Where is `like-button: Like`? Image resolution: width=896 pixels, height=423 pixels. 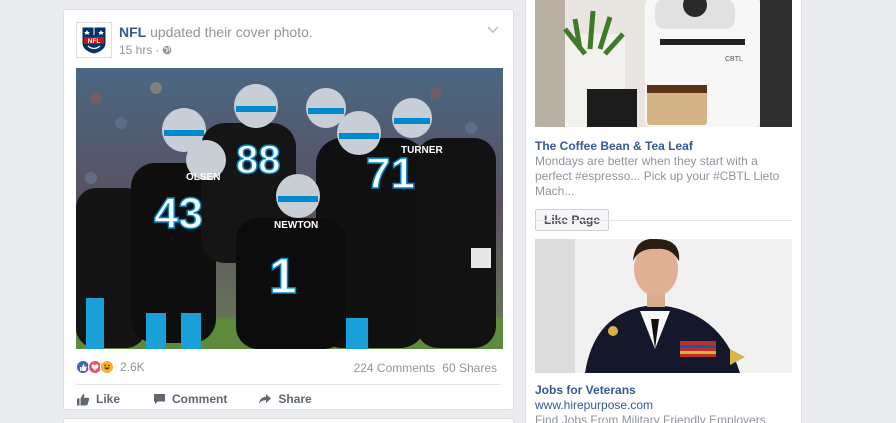
like-button: Like is located at coordinates (98, 399).